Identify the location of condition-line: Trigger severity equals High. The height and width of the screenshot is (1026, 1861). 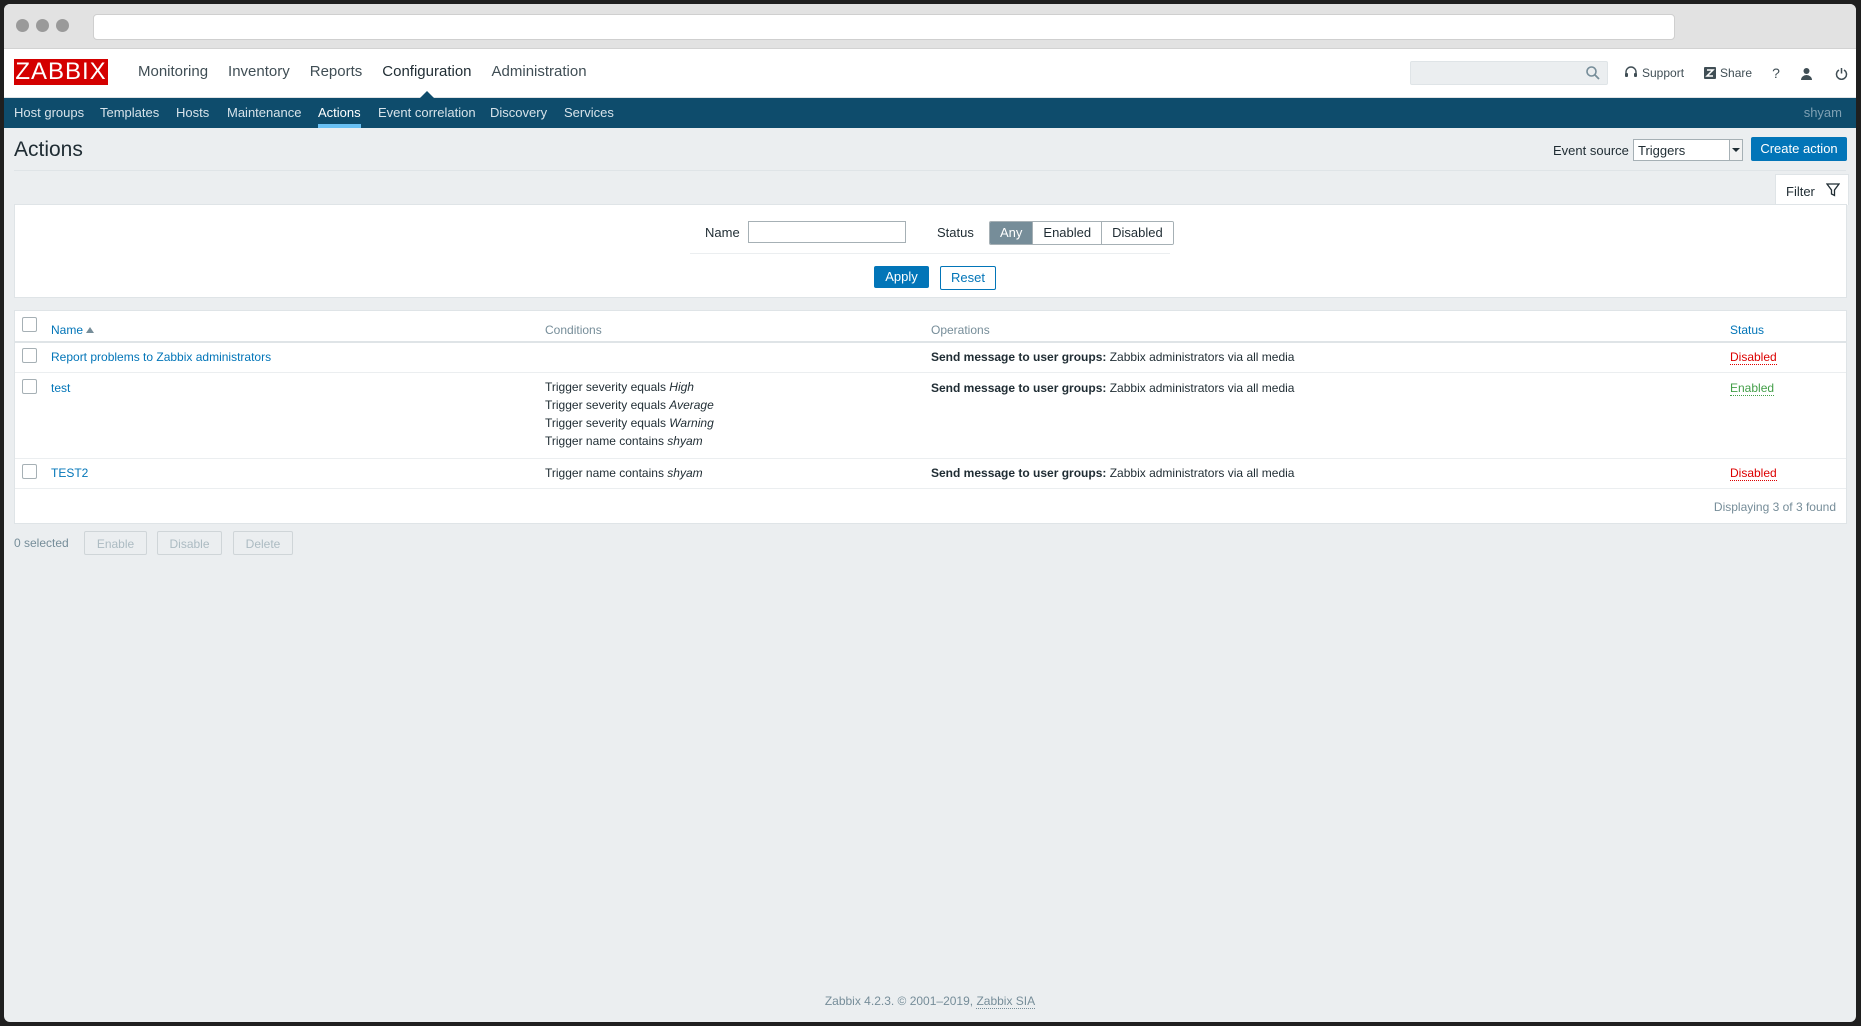
(629, 387).